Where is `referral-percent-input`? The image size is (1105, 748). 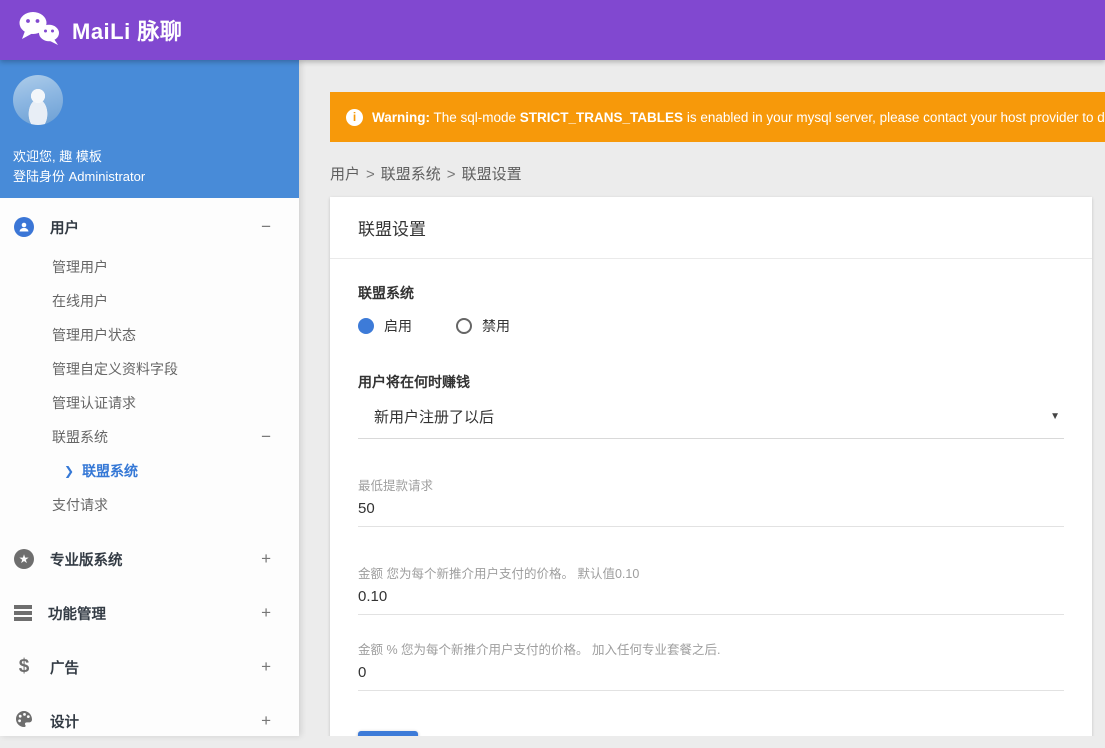
referral-percent-input is located at coordinates (711, 674).